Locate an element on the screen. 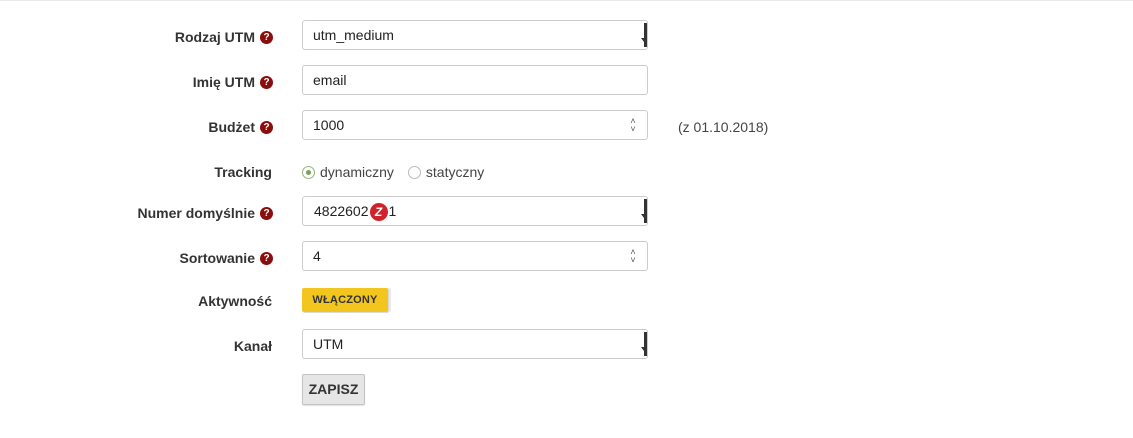 The width and height of the screenshot is (1133, 438). radio-static: statyczny is located at coordinates (445, 172).